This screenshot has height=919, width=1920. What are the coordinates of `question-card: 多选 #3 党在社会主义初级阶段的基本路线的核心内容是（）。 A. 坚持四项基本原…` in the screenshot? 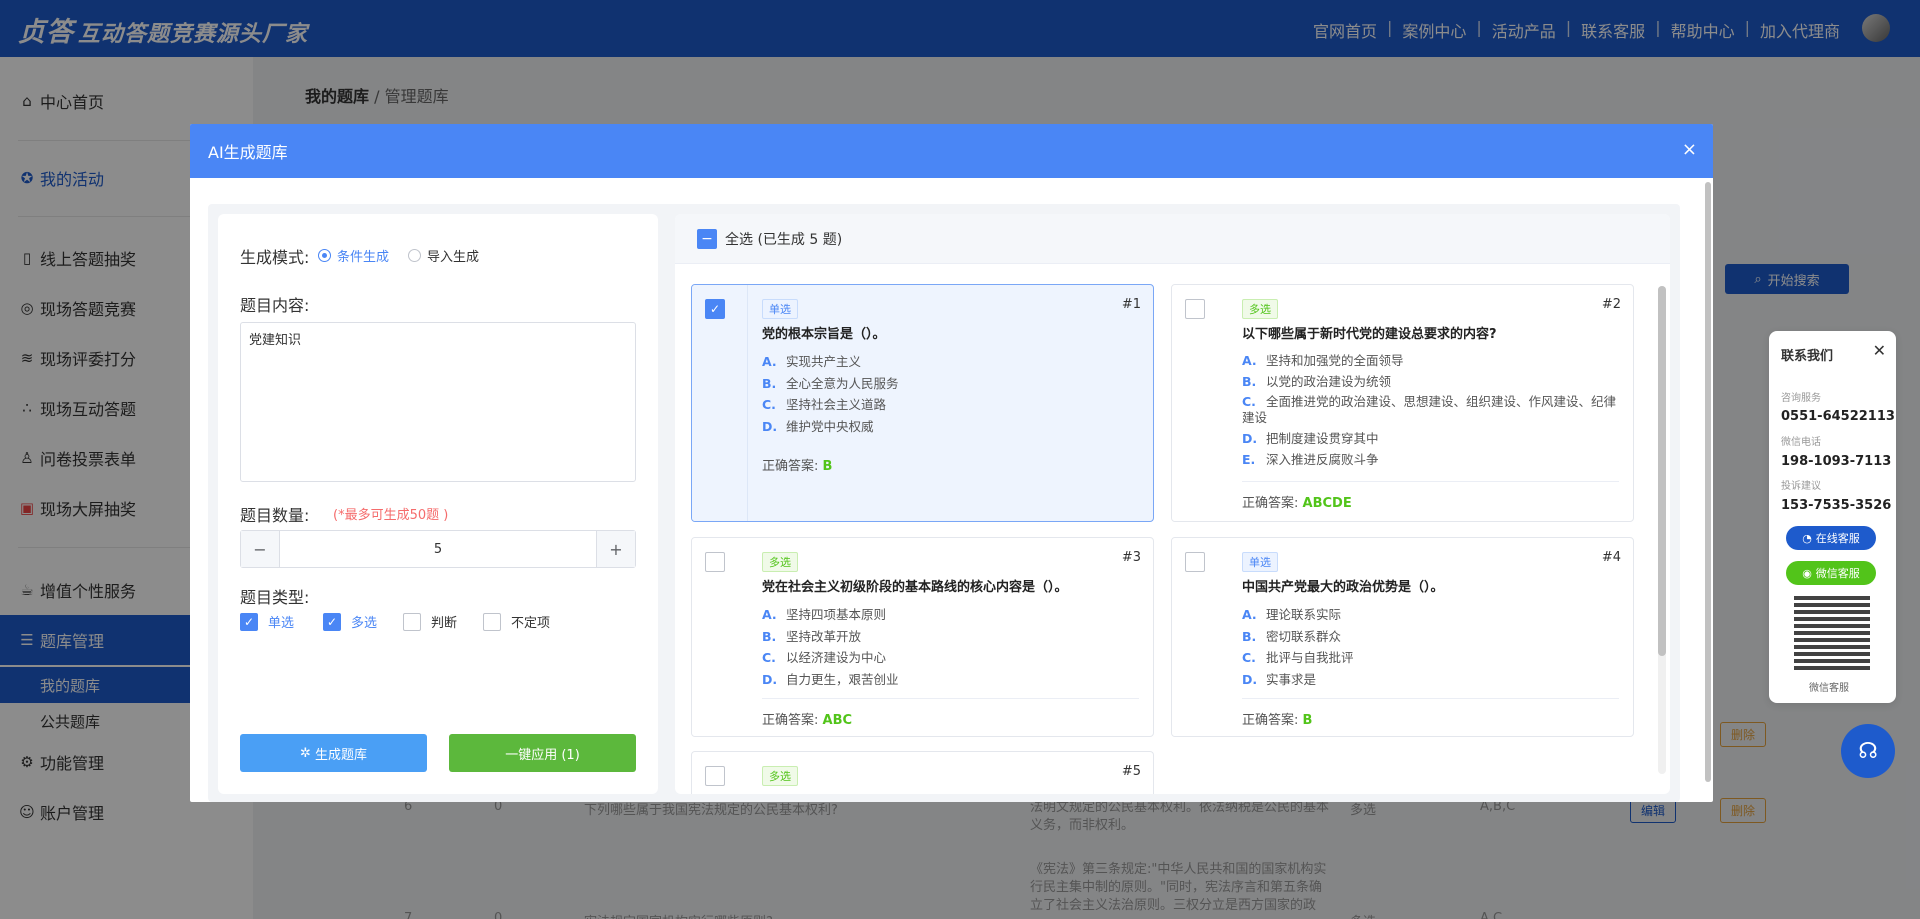 It's located at (922, 637).